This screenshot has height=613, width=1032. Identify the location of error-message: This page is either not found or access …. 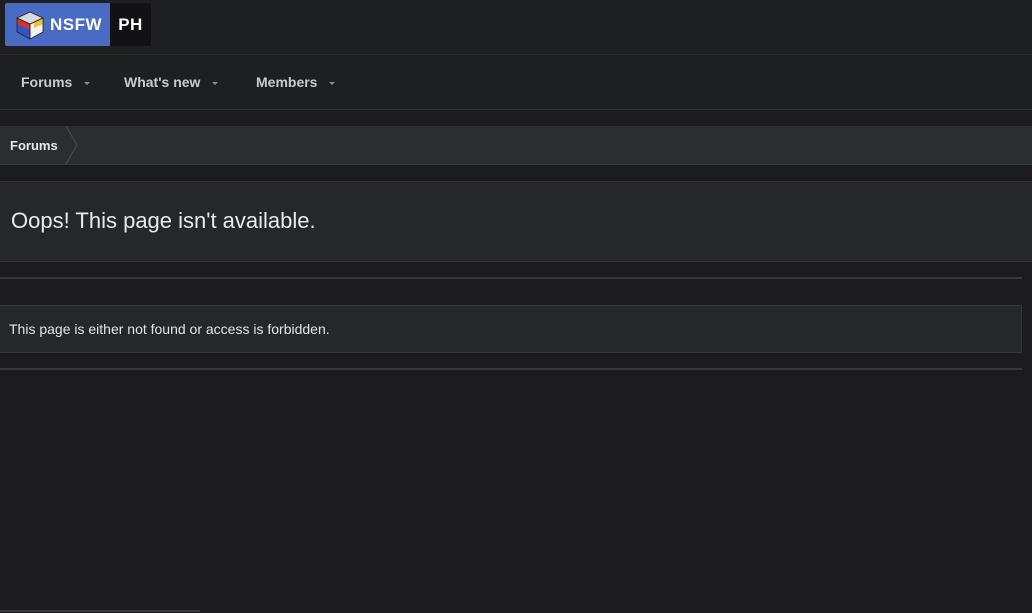
(169, 329).